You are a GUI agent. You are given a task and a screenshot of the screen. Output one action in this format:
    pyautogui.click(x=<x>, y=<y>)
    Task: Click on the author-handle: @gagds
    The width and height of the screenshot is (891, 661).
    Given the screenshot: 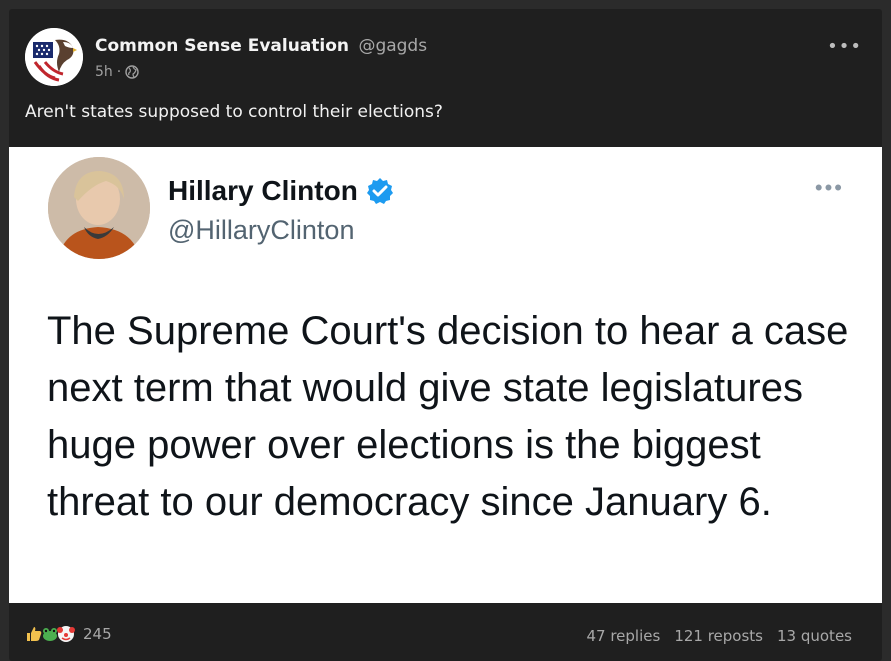 What is the action you would take?
    pyautogui.click(x=392, y=46)
    